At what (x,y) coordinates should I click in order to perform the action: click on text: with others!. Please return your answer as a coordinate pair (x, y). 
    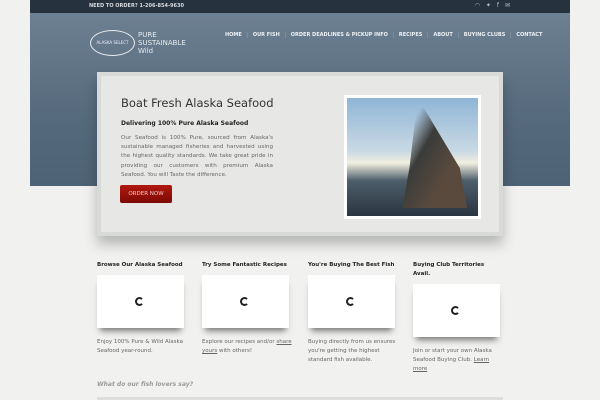
    Looking at the image, I should click on (235, 351).